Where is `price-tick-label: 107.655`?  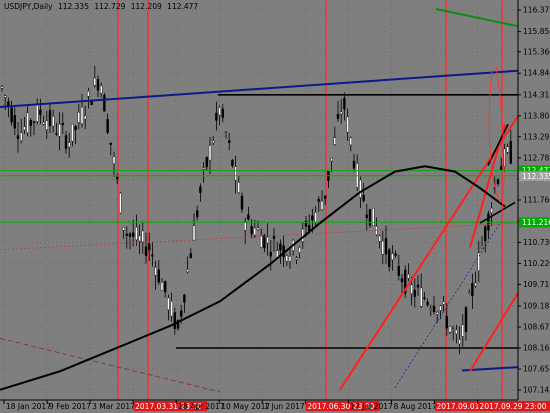 price-tick-label: 107.655 is located at coordinates (536, 369).